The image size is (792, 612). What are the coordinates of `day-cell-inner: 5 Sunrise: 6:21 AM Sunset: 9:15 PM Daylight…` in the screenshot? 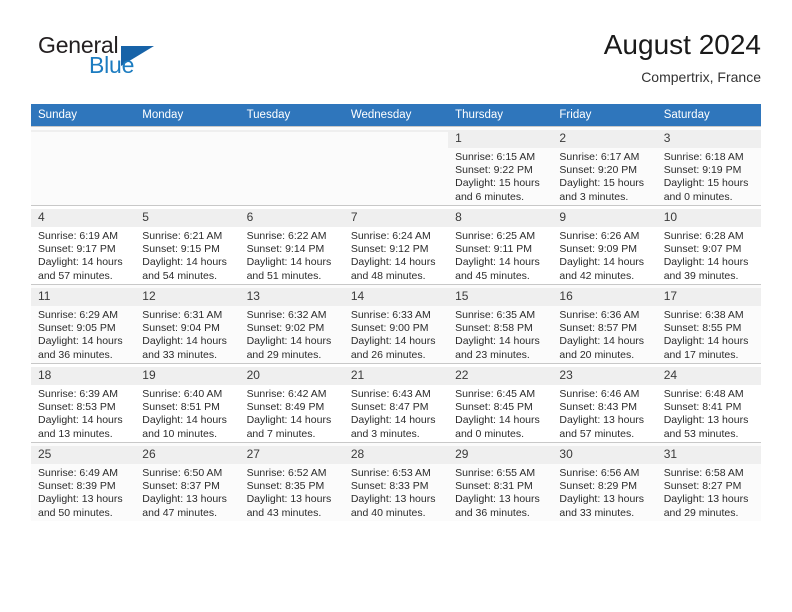 It's located at (187, 244).